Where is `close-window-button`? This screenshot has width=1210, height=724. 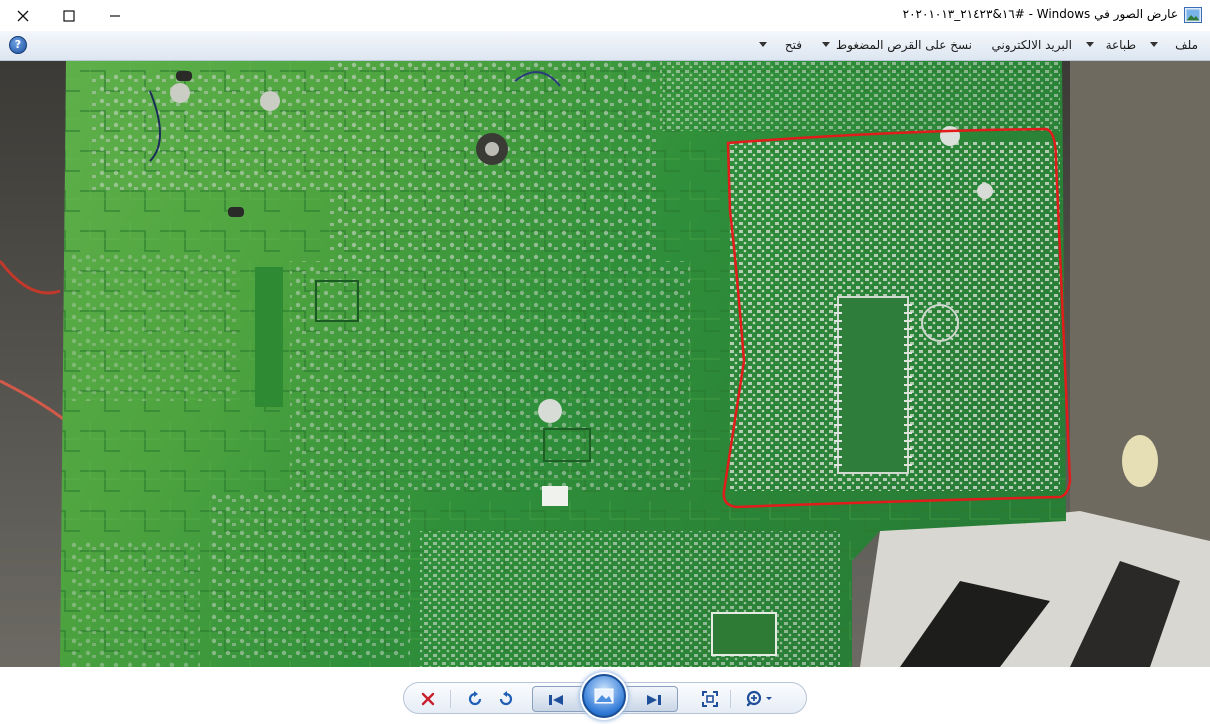 close-window-button is located at coordinates (23, 15).